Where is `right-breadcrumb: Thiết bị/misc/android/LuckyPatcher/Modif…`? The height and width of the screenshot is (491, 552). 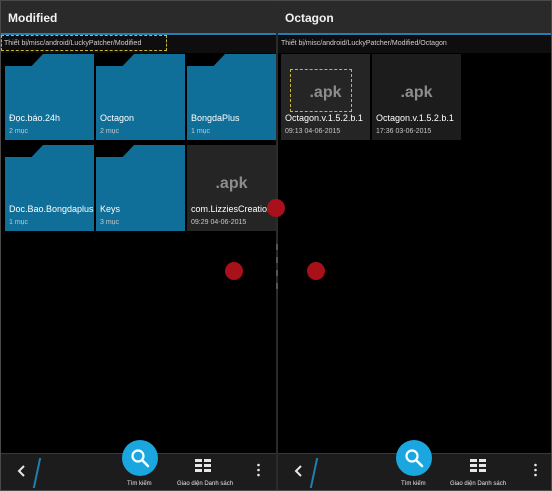
right-breadcrumb: Thiết bị/misc/android/LuckyPatcher/Modif… is located at coordinates (414, 44).